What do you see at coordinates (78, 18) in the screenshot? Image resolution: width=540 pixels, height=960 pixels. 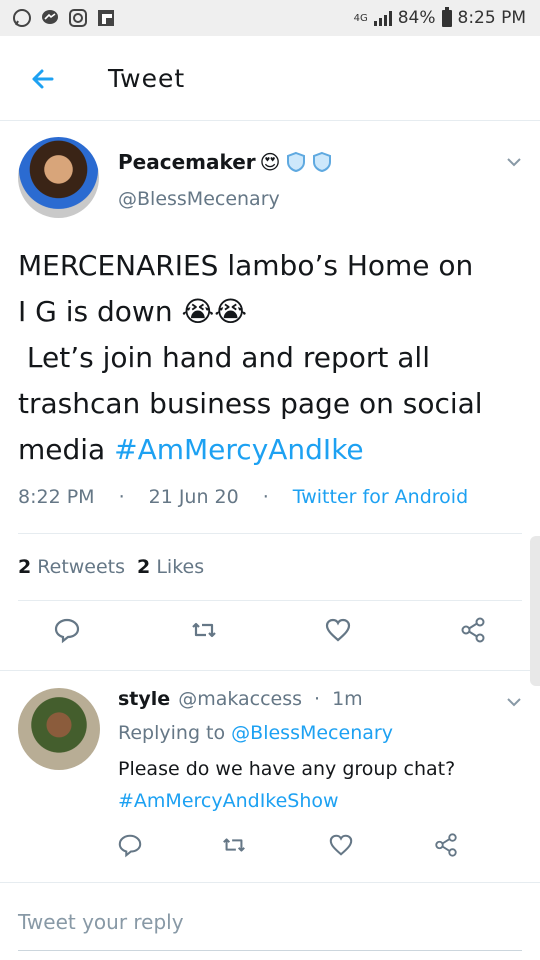 I see `instagram-icon` at bounding box center [78, 18].